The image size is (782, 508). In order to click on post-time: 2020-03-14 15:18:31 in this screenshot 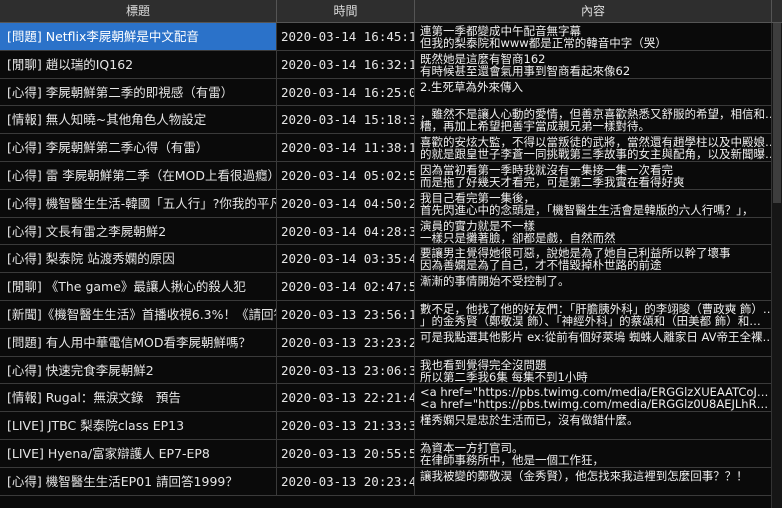, I will do `click(346, 120)`.